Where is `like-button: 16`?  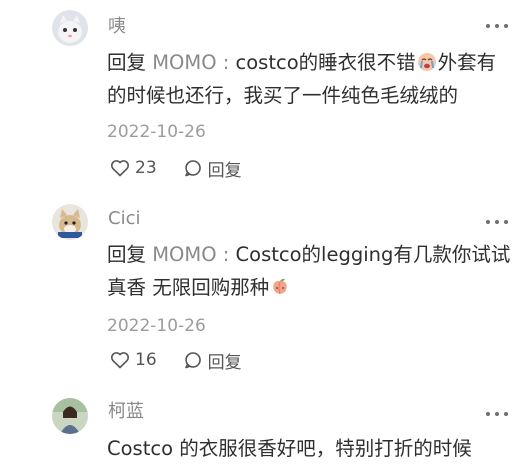
like-button: 16 is located at coordinates (133, 360).